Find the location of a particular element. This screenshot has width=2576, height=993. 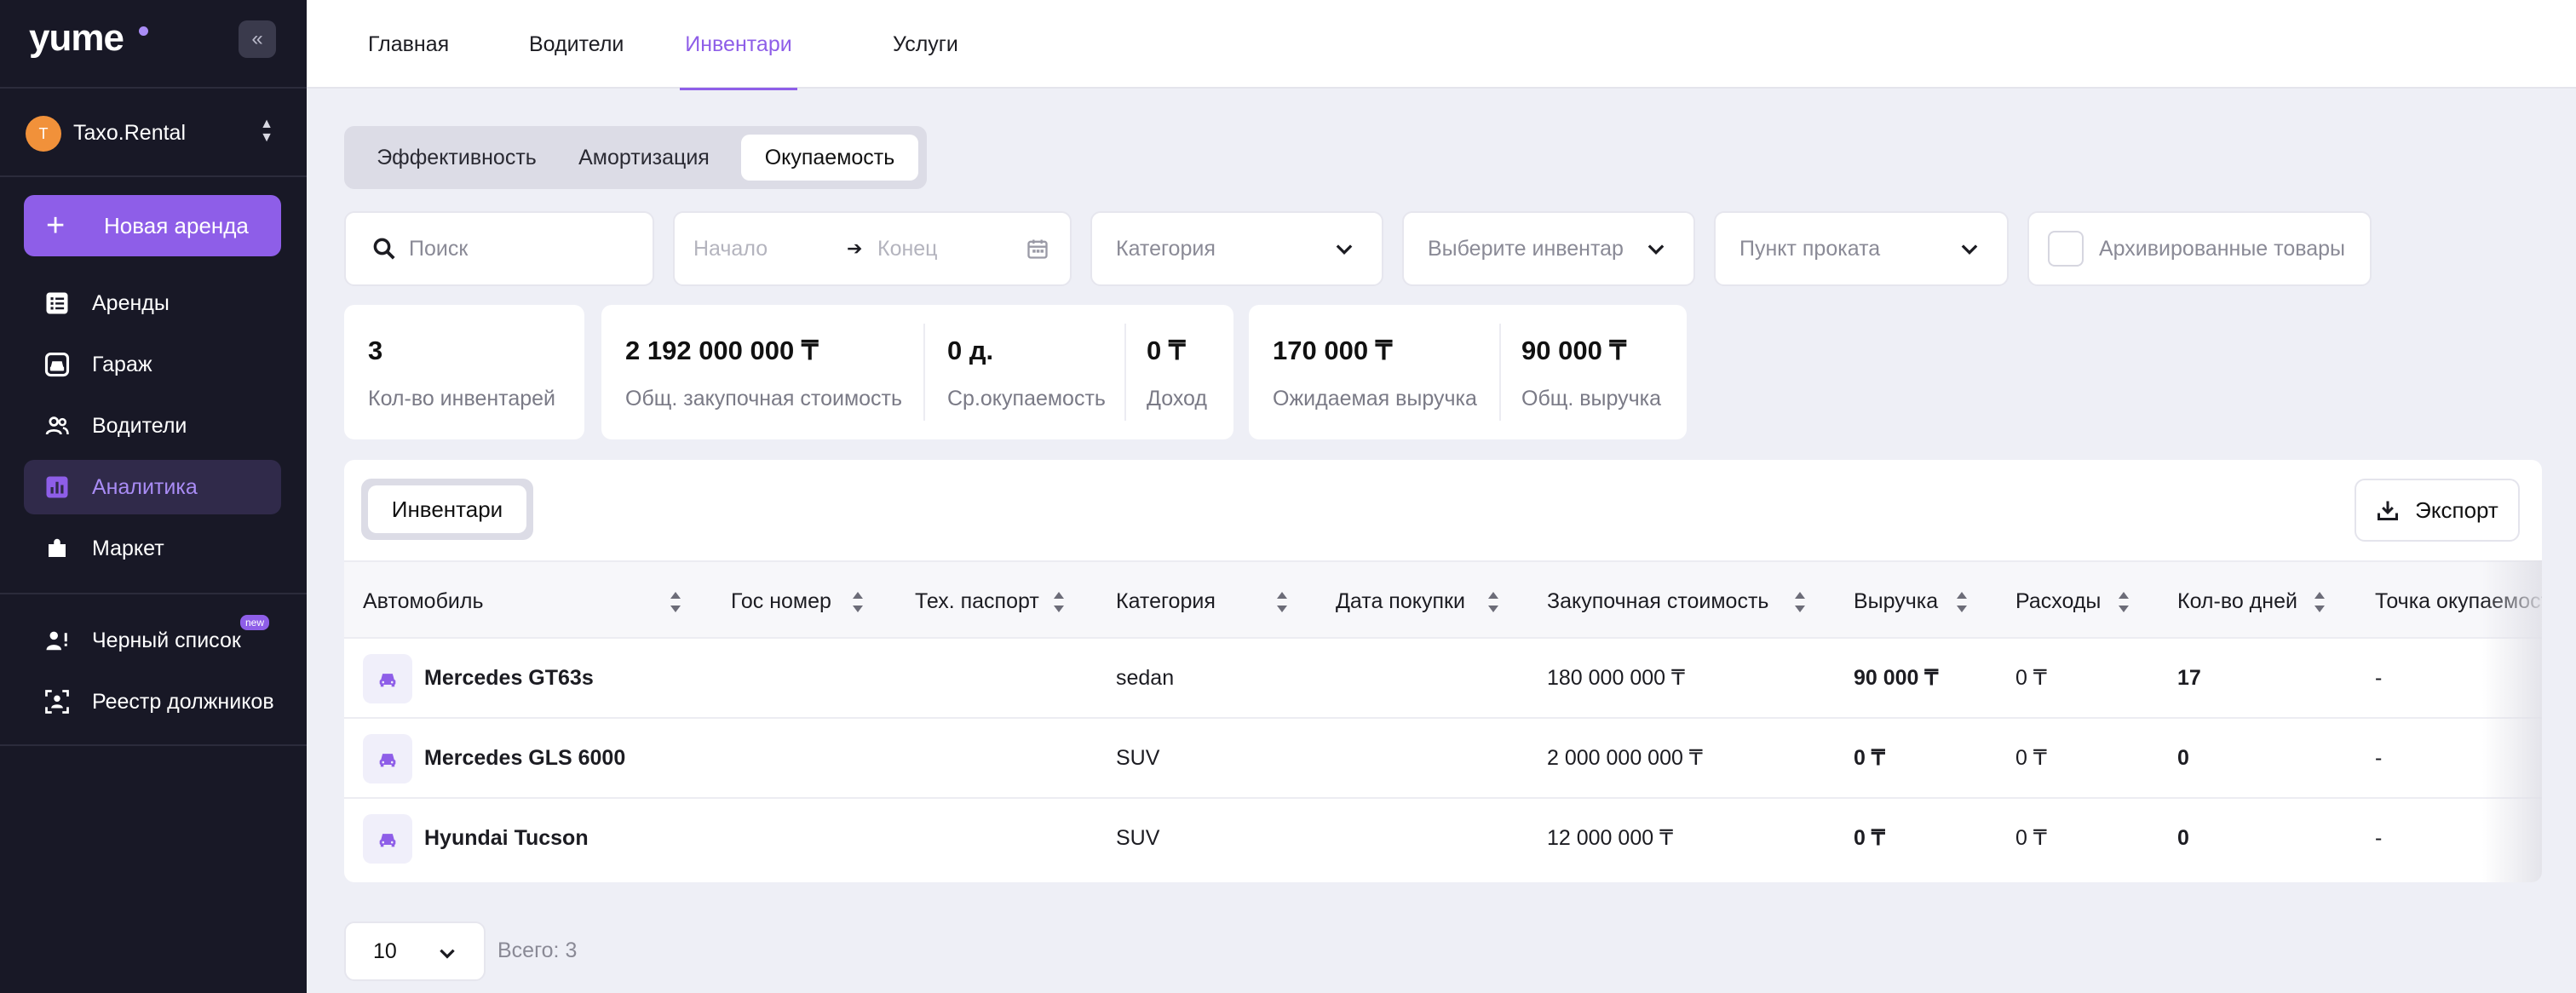

rental-point-select: Пункт проката is located at coordinates (1862, 249).